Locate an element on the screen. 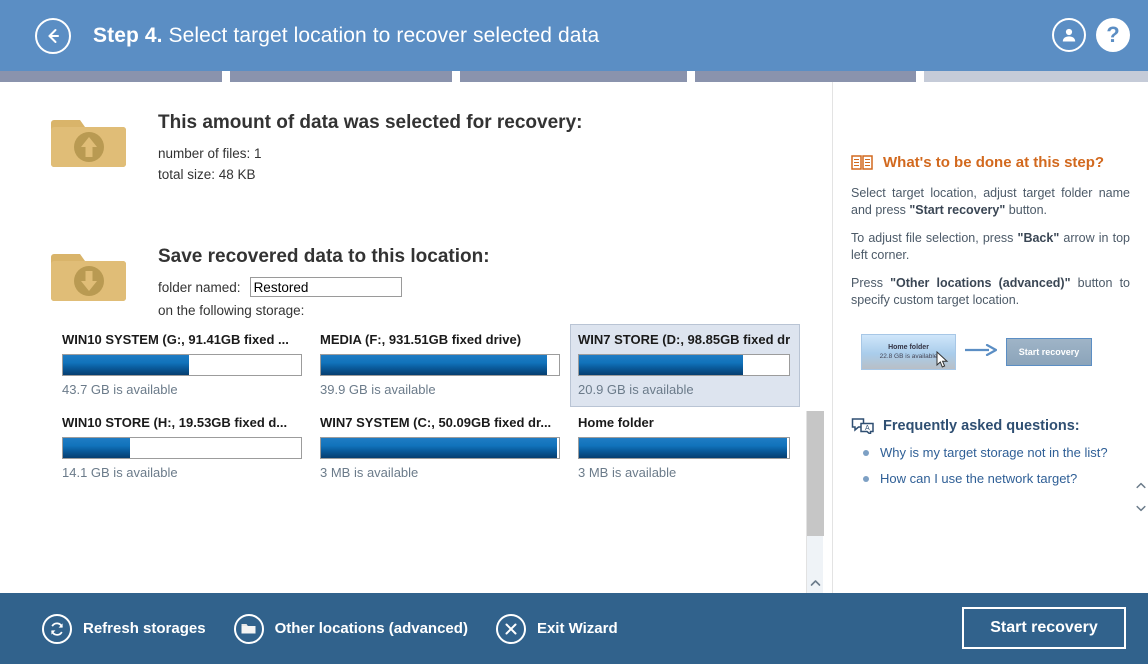 The height and width of the screenshot is (664, 1148). header-actions: ? is located at coordinates (1091, 35).